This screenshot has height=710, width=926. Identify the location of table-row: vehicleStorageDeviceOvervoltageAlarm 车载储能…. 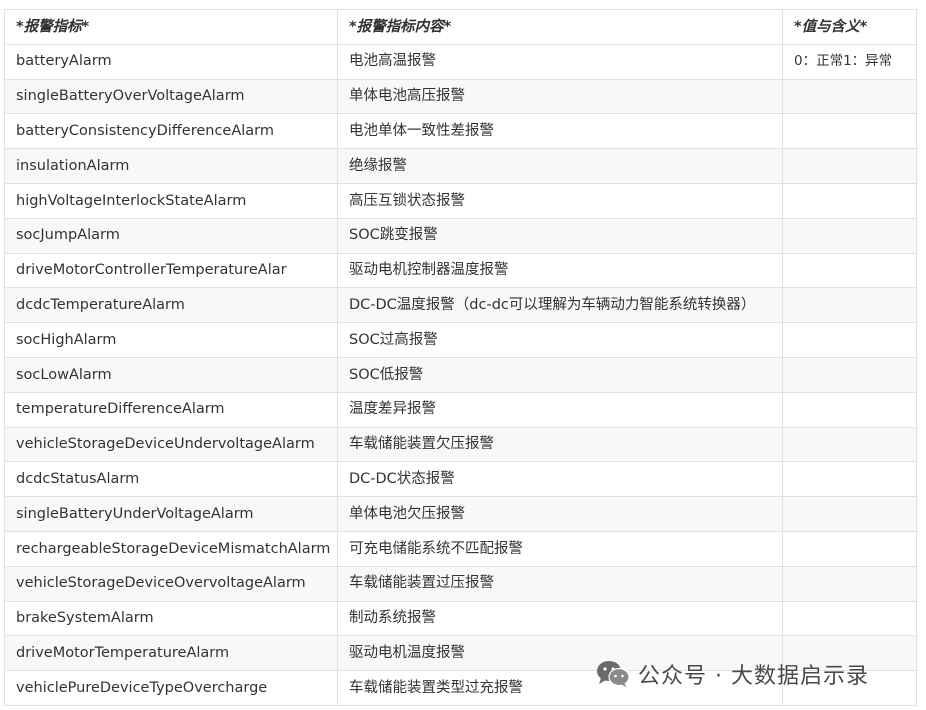
(460, 583).